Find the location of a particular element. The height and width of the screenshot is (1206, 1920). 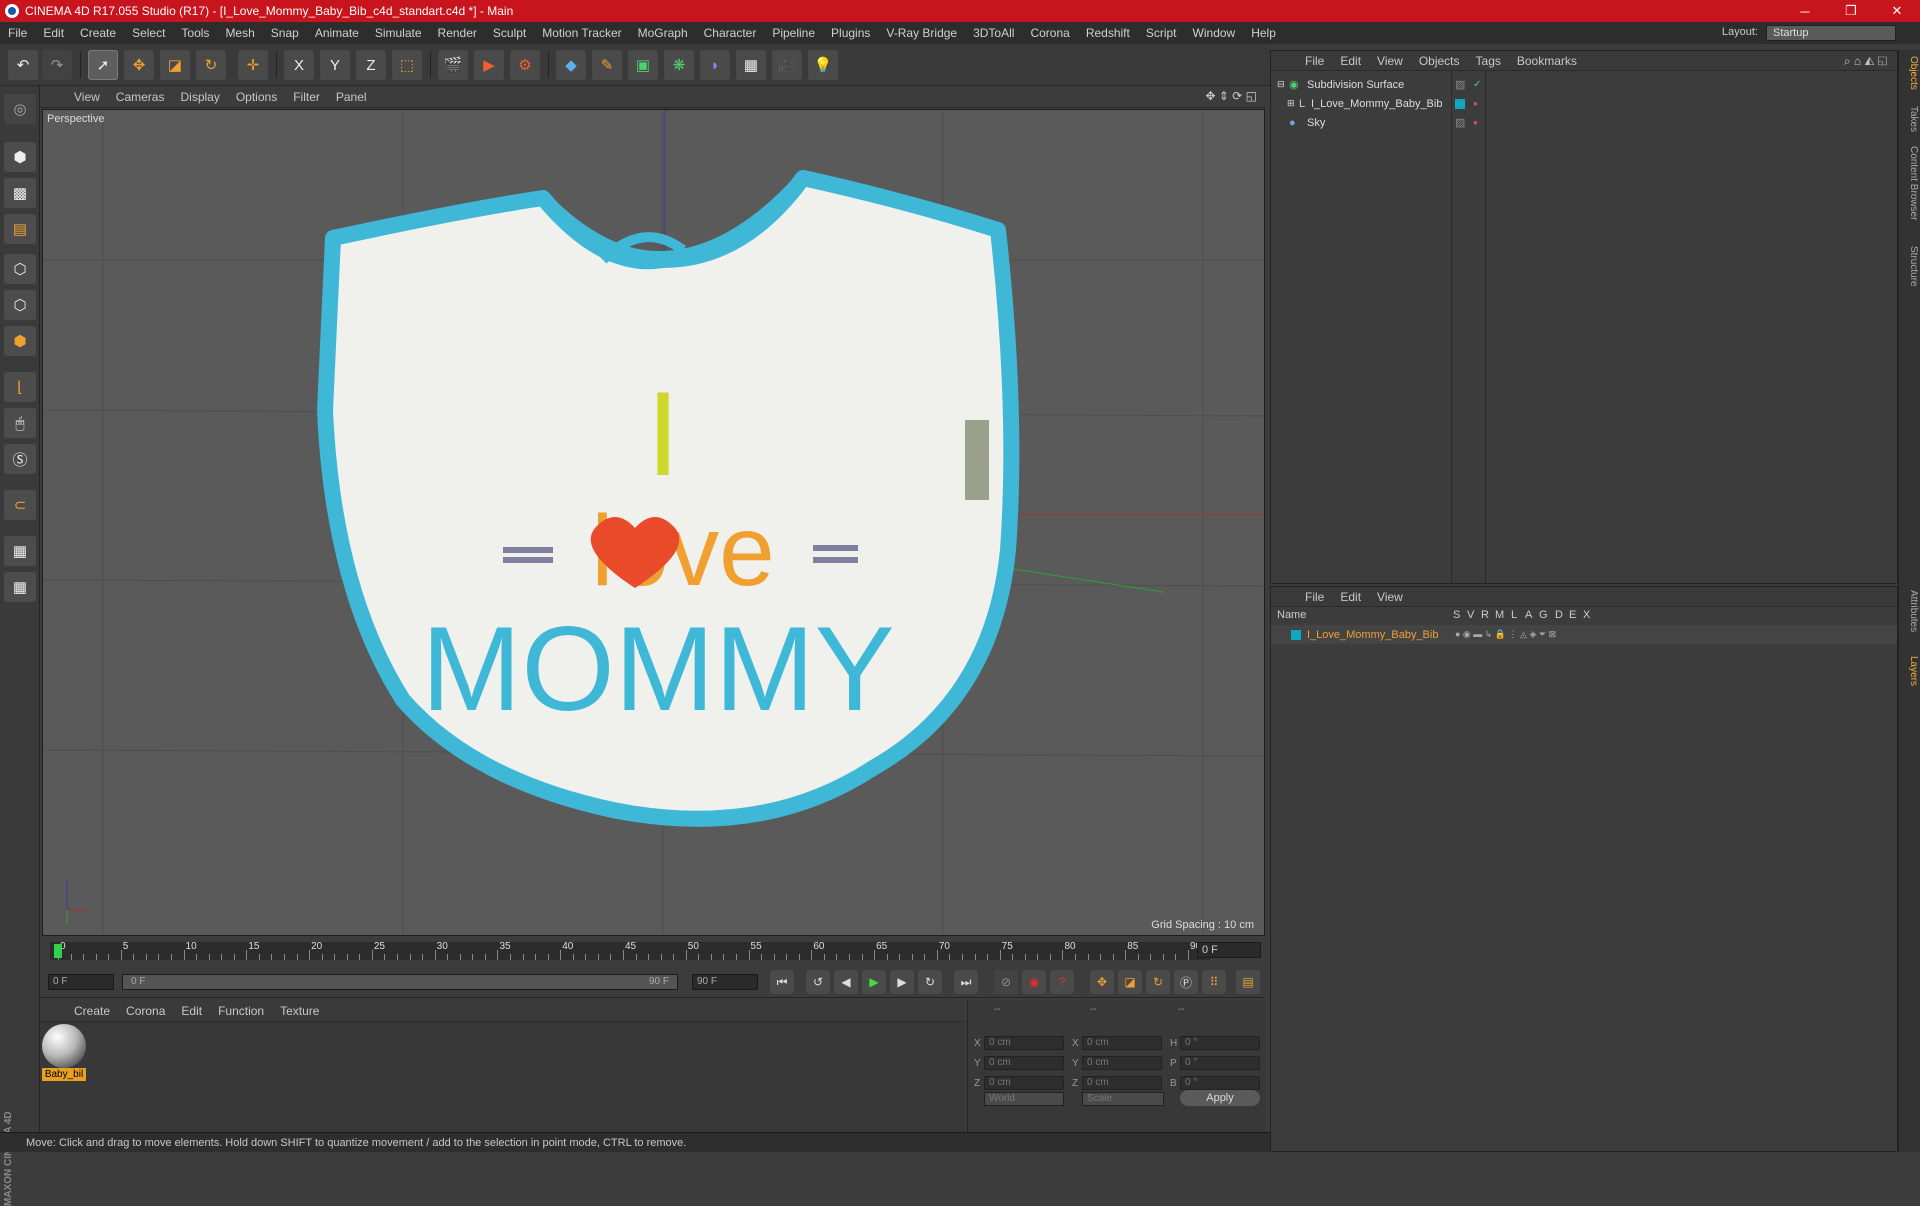

menu-sculpt: Sculpt is located at coordinates (509, 33).